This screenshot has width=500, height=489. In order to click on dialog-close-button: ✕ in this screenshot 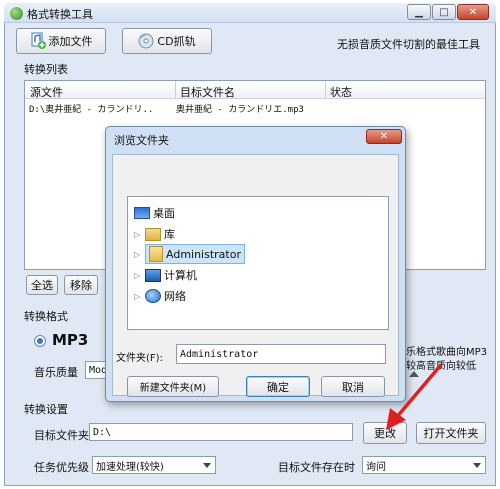, I will do `click(384, 136)`.